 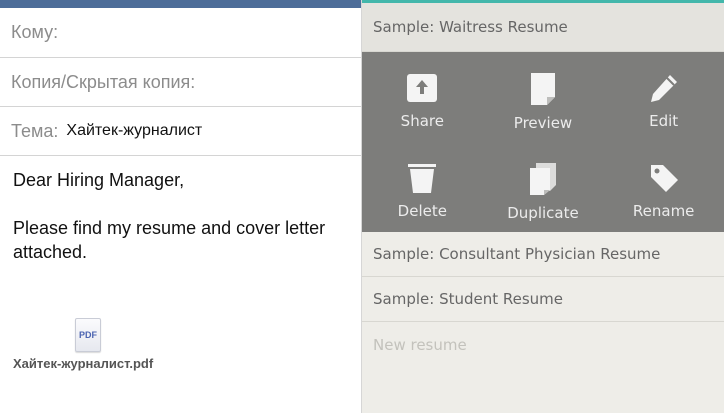 I want to click on duplicate-icon, so click(x=542, y=179).